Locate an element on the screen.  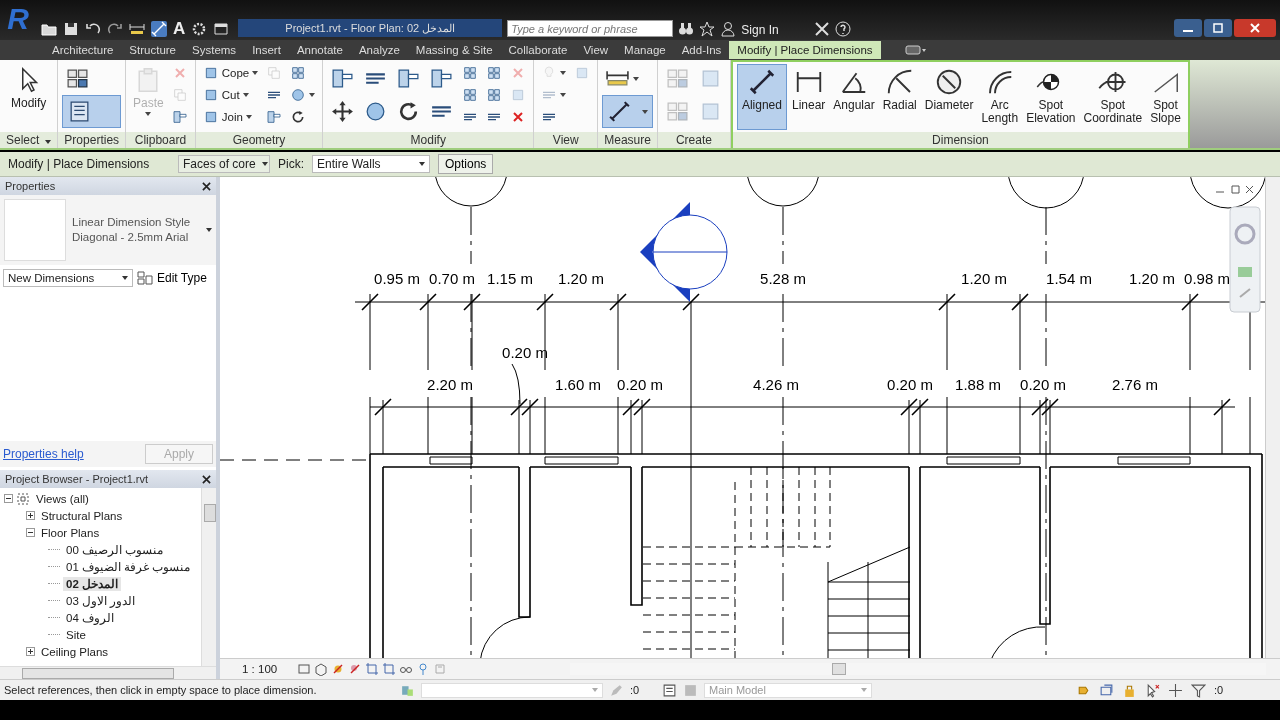
ribbon-button: Arc Length is located at coordinates (1000, 97).